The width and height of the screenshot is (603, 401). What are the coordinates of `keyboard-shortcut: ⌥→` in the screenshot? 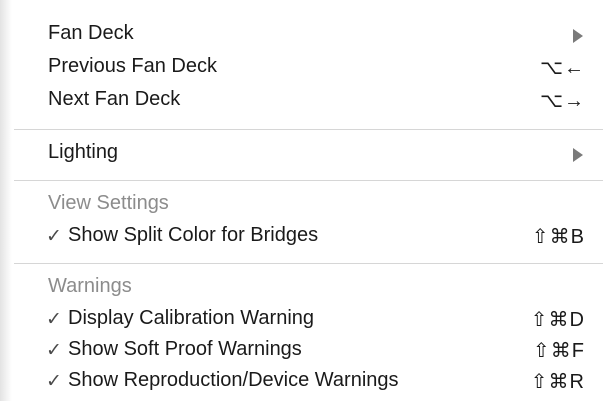 It's located at (562, 101).